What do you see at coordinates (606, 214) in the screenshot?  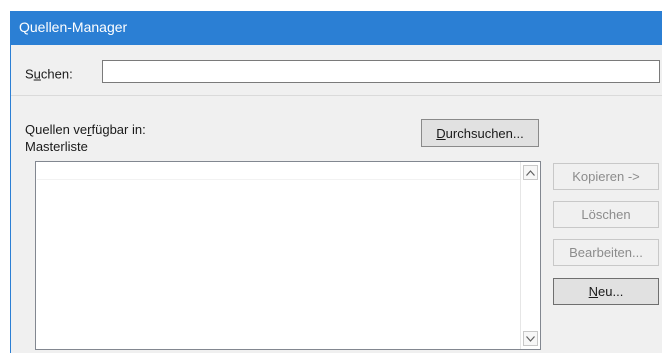 I see `delete-button: Löschen` at bounding box center [606, 214].